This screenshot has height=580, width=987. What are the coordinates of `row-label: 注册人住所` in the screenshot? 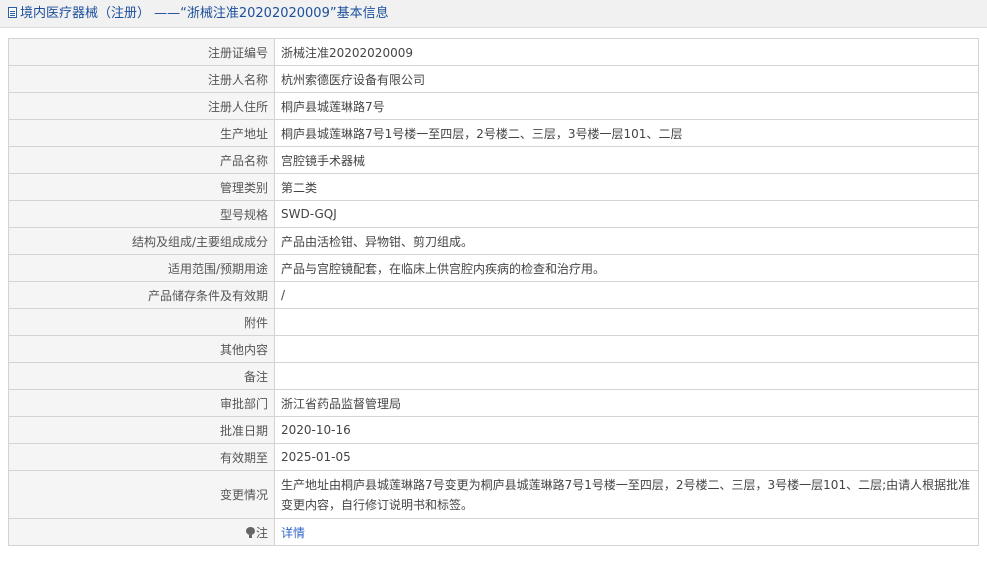 It's located at (141, 106).